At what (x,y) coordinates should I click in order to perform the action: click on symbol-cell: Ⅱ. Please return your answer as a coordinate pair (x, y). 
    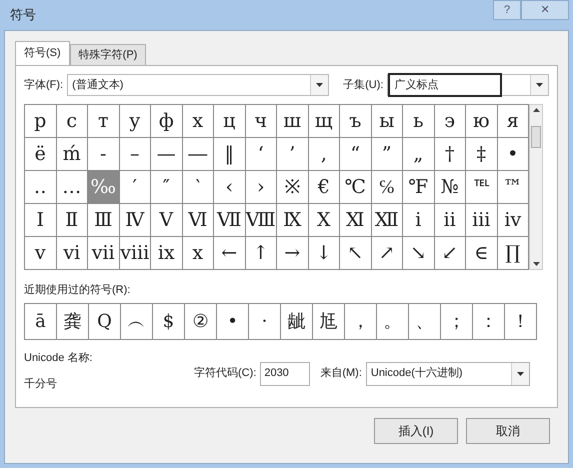
    Looking at the image, I should click on (72, 220).